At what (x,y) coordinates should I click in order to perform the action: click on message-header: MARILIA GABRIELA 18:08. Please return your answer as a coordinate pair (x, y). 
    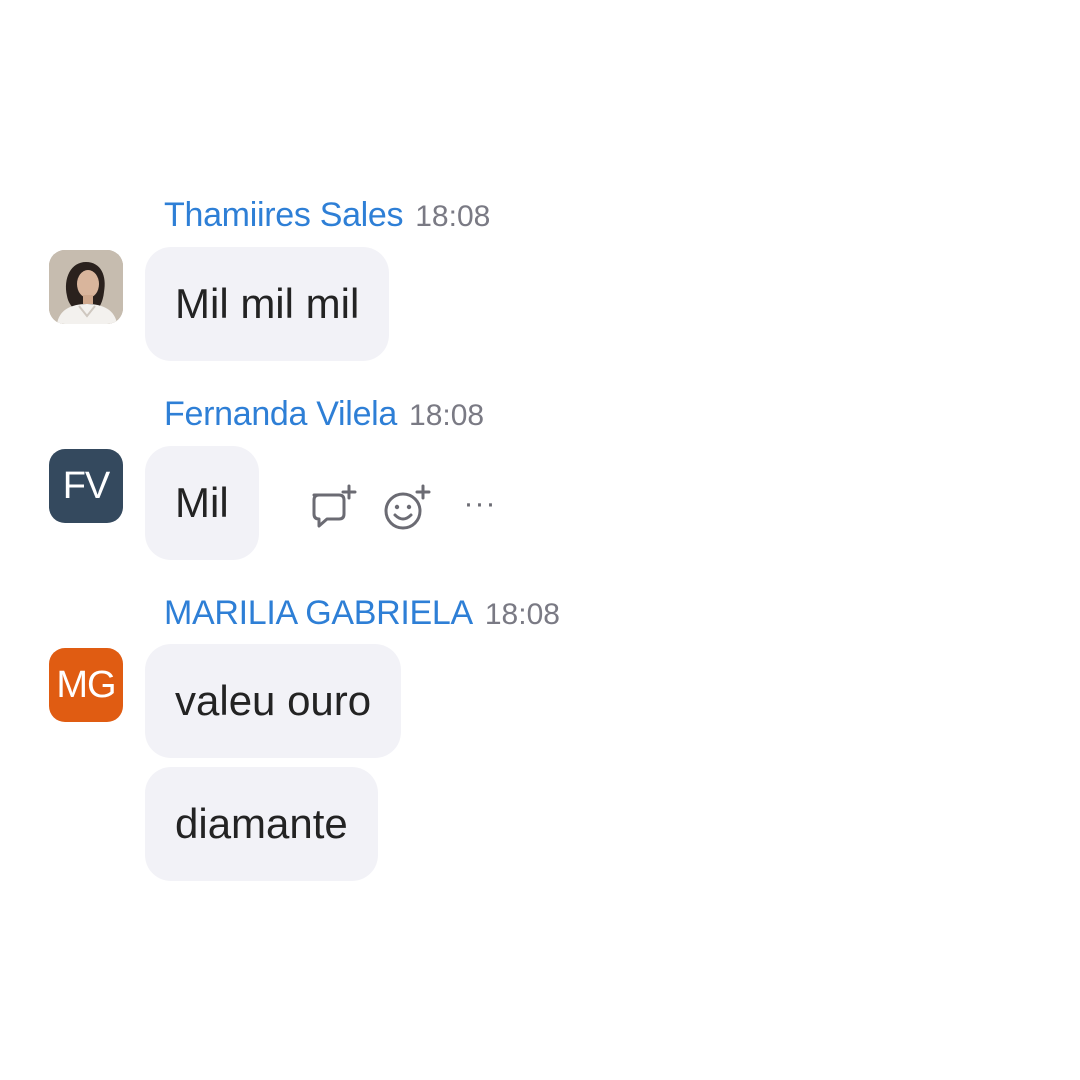
    Looking at the image, I should click on (362, 614).